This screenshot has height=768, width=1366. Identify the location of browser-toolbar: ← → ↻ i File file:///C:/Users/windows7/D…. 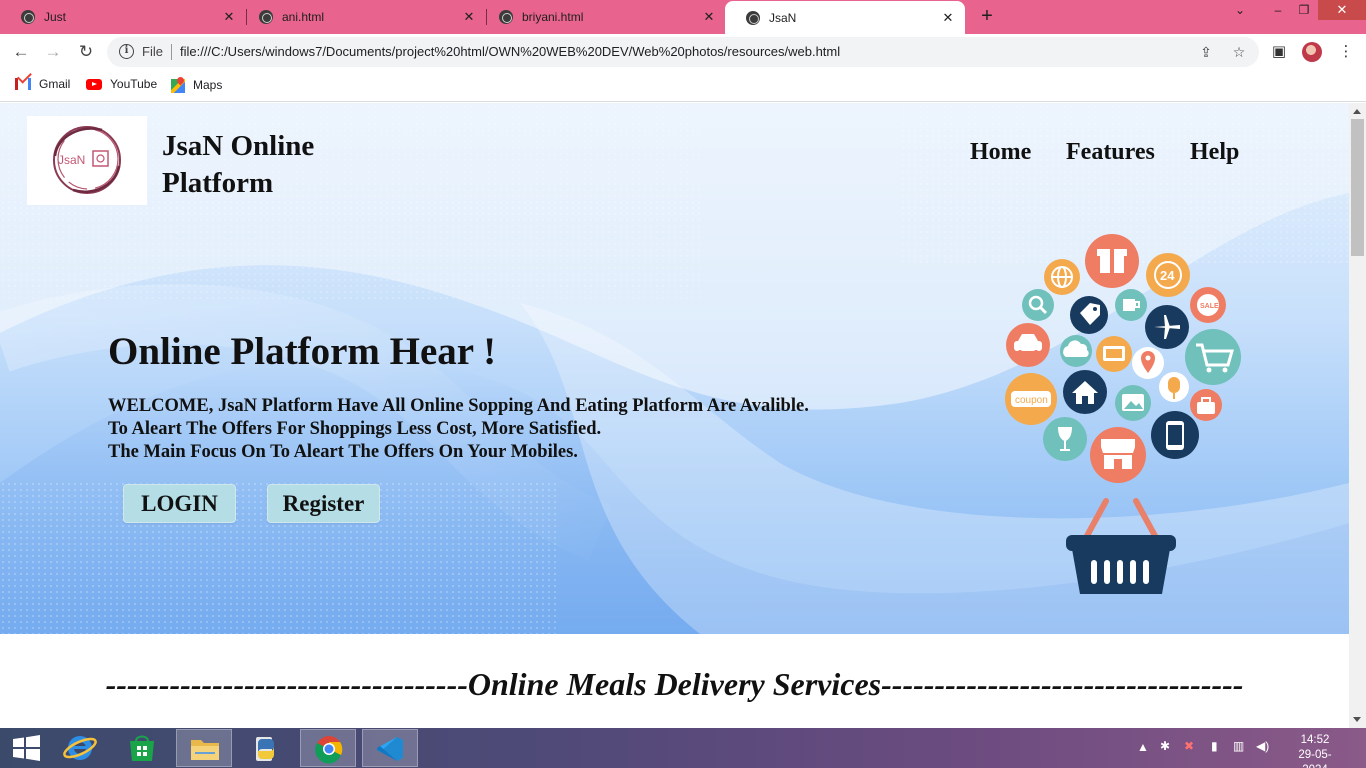
(683, 52).